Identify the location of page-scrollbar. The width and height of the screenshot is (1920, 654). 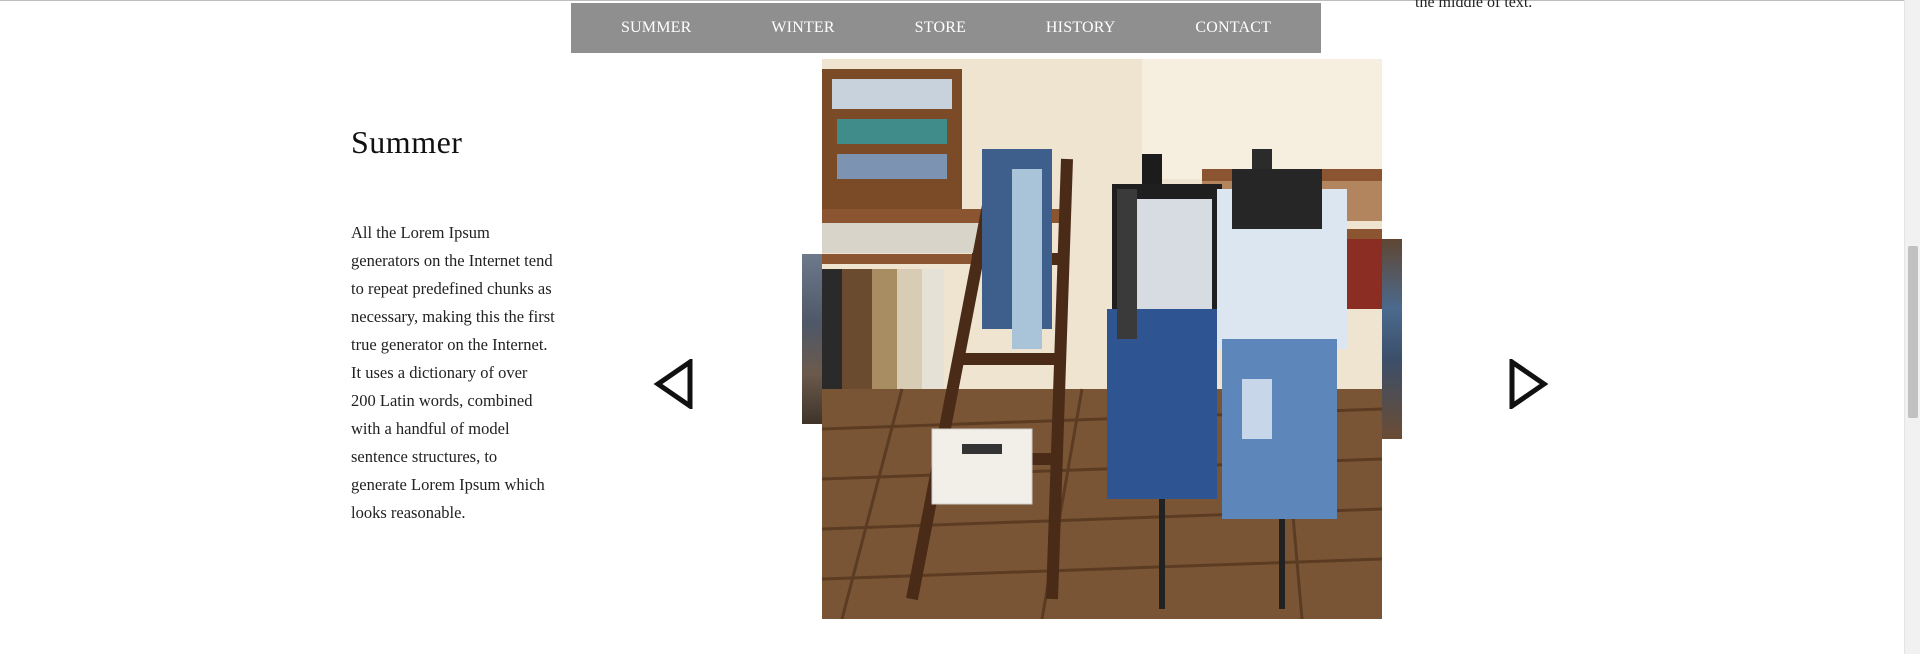
(1912, 327).